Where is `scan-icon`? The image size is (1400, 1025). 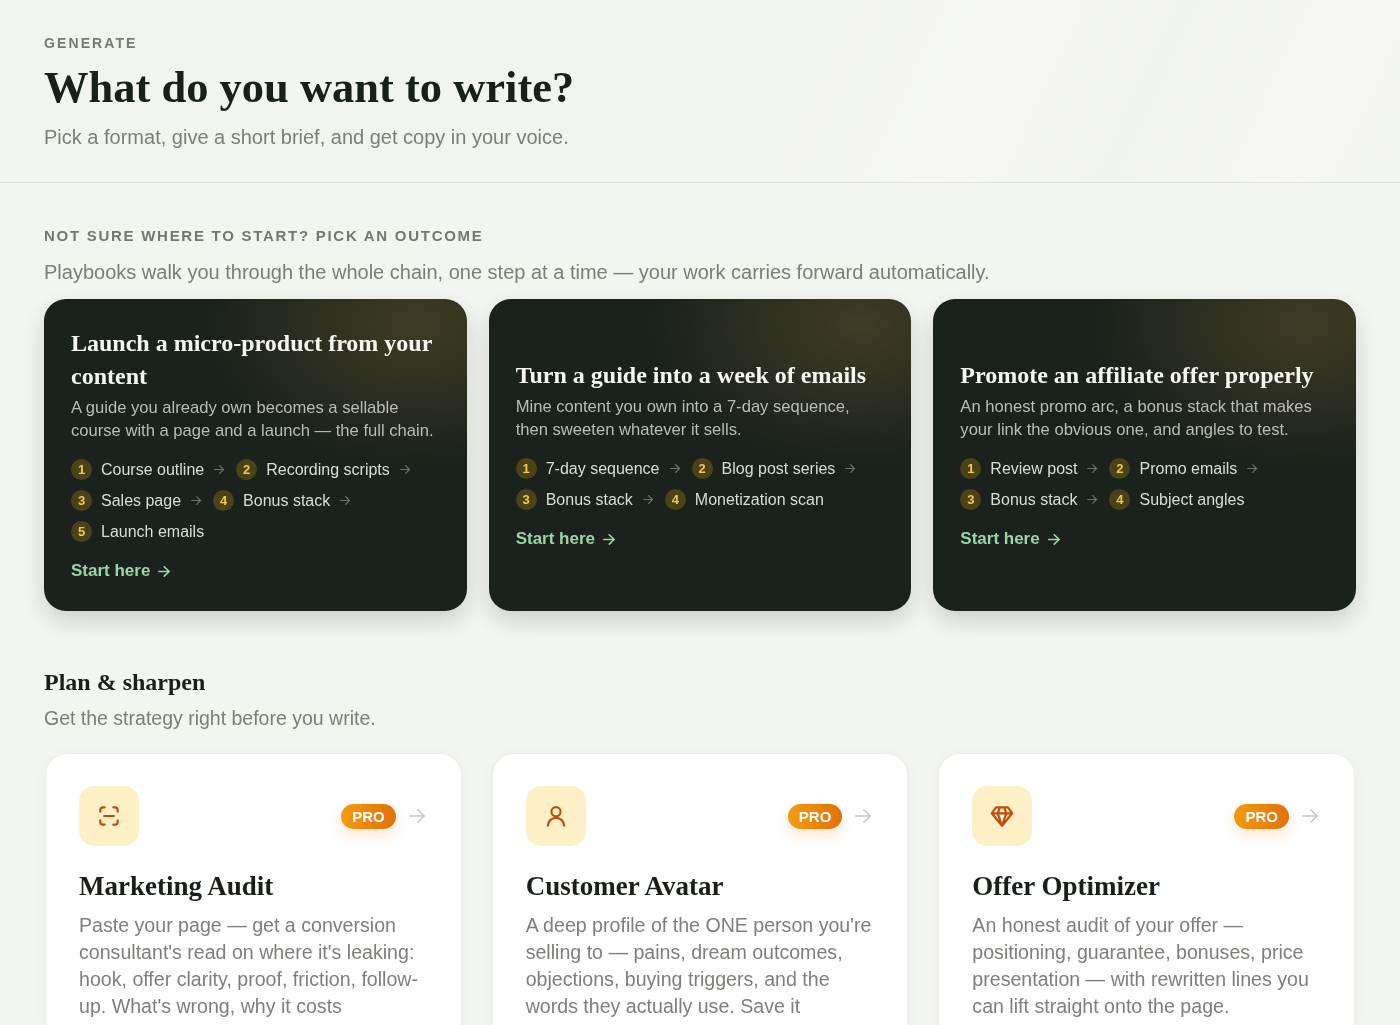 scan-icon is located at coordinates (109, 816).